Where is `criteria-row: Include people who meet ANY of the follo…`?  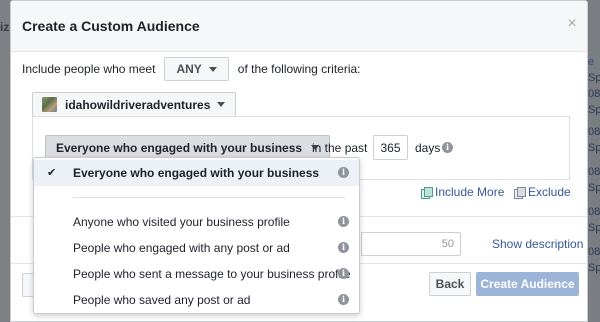 criteria-row: Include people who meet ANY of the follo… is located at coordinates (191, 69).